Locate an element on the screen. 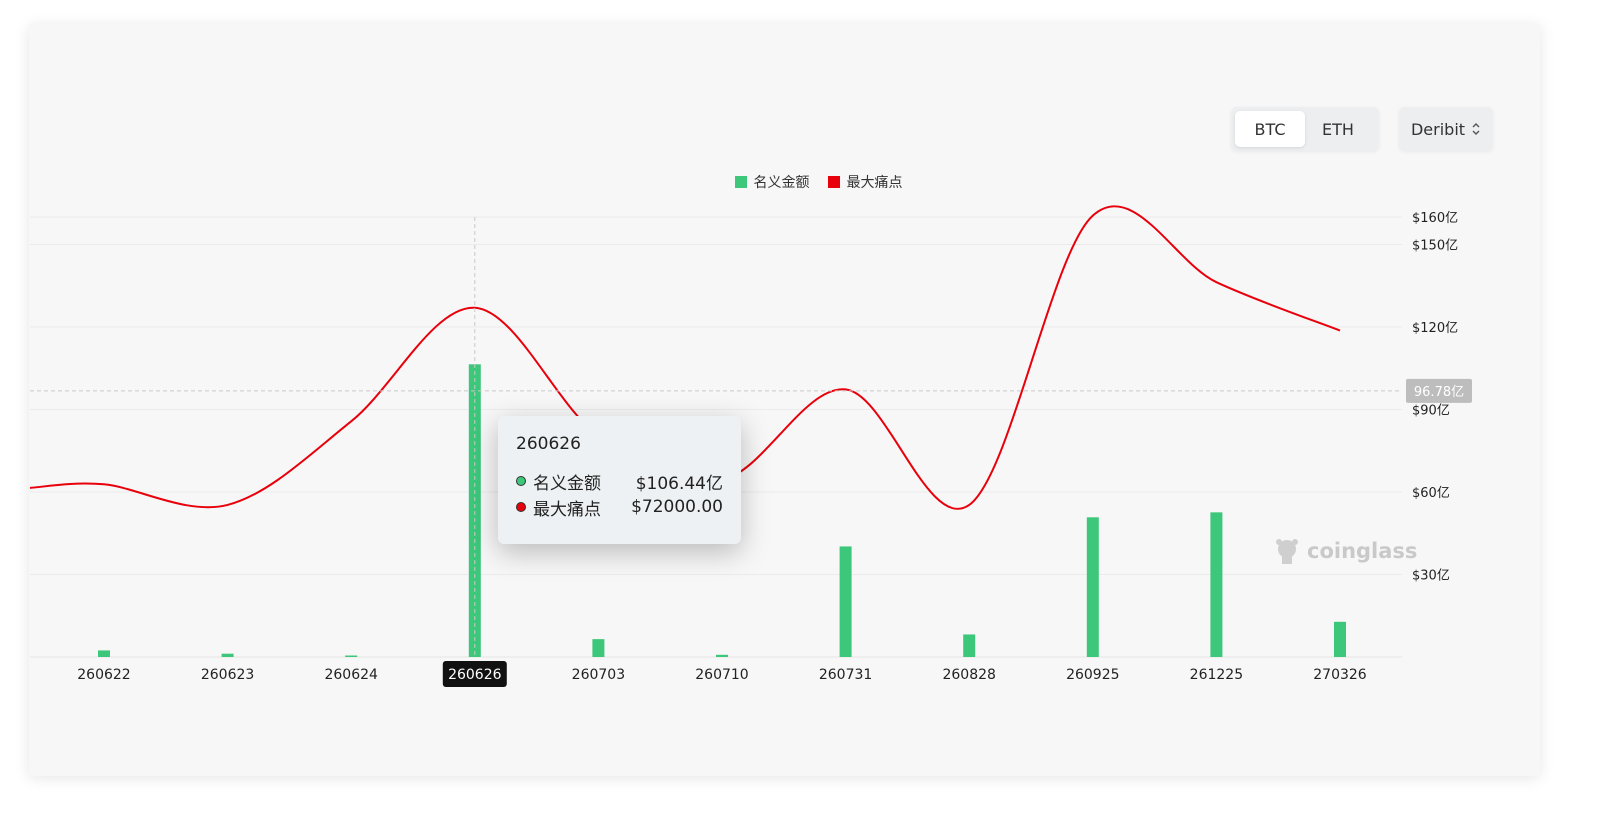 The width and height of the screenshot is (1607, 824). y-tick-label: $60亿 is located at coordinates (1431, 493).